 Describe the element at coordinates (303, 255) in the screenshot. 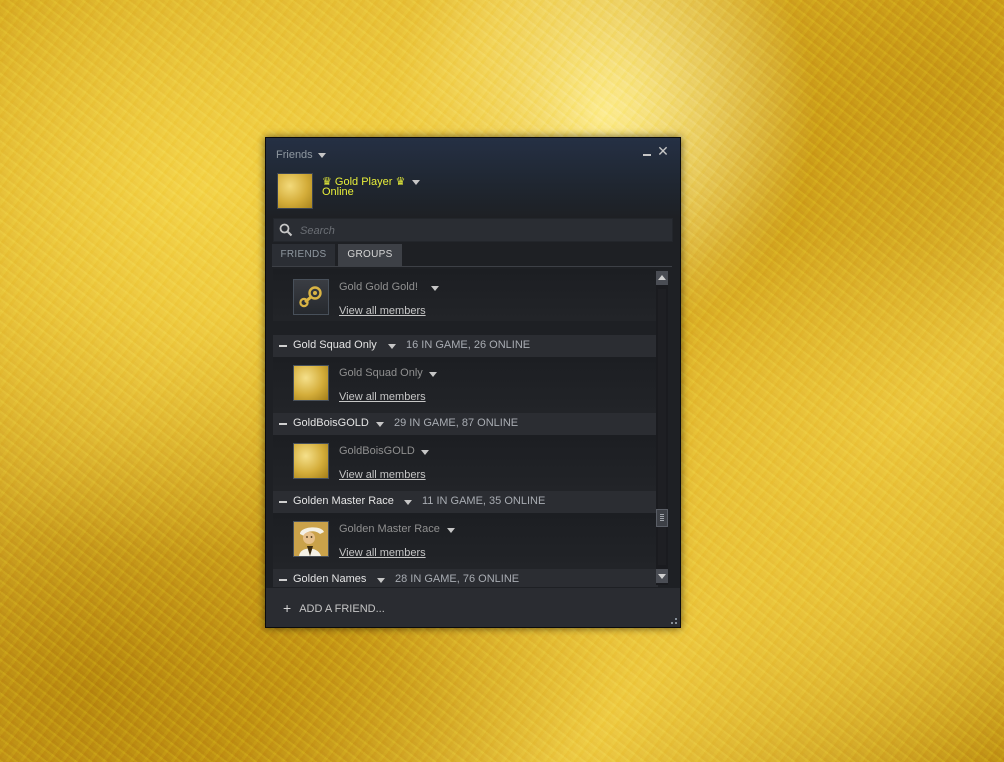

I see `tab-friends: FRIENDS` at that location.